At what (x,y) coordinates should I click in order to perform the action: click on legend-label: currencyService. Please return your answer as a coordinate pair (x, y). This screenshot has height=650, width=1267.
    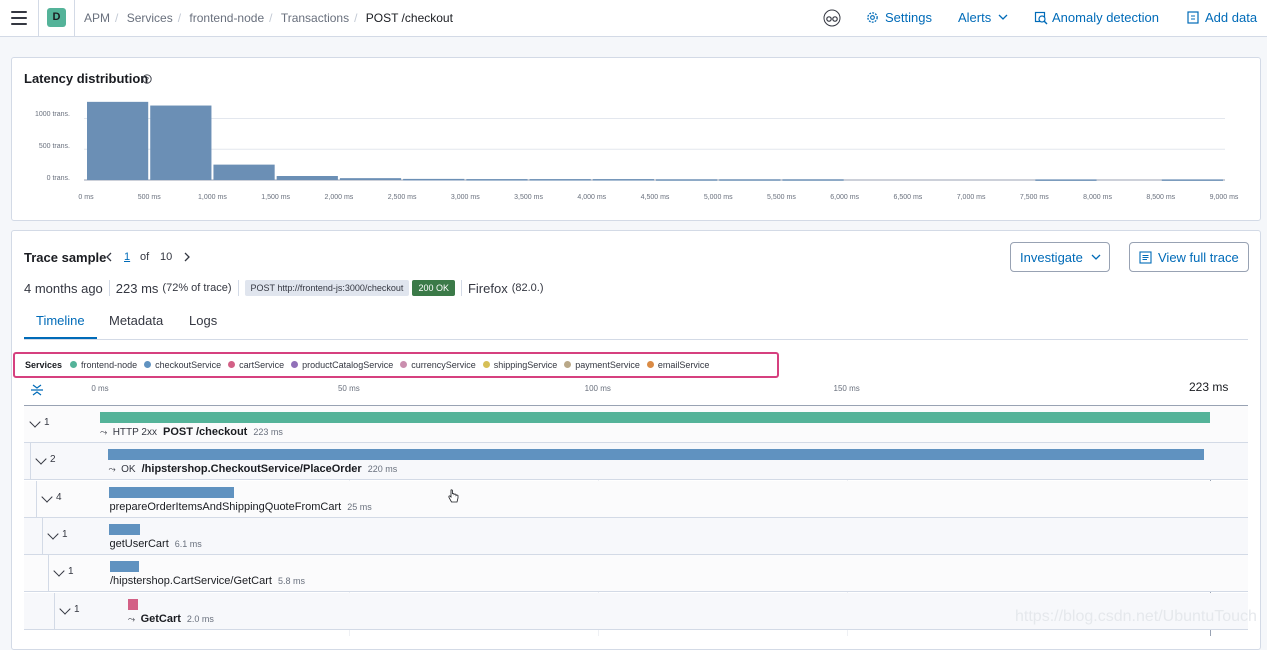
    Looking at the image, I should click on (443, 364).